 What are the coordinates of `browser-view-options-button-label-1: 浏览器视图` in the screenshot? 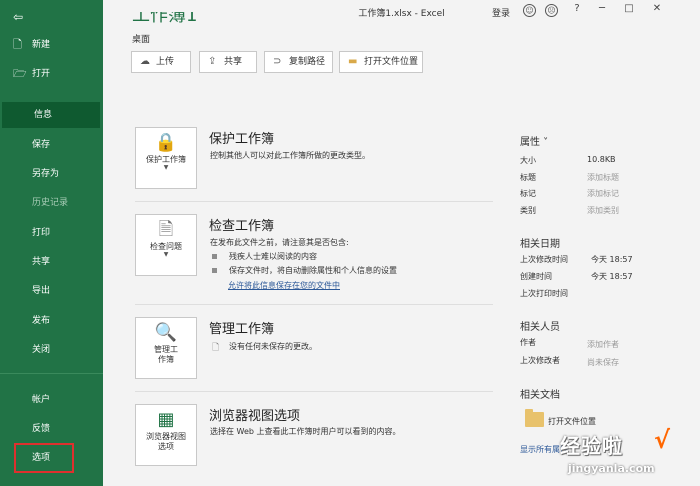 It's located at (166, 436).